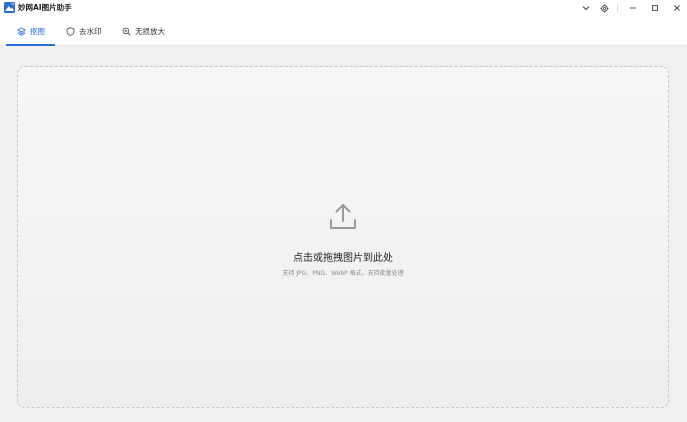 The width and height of the screenshot is (687, 422). Describe the element at coordinates (343, 273) in the screenshot. I see `dropzone-hint: 支持 JPG、PNG、WebP 格式，支持批量处理` at that location.